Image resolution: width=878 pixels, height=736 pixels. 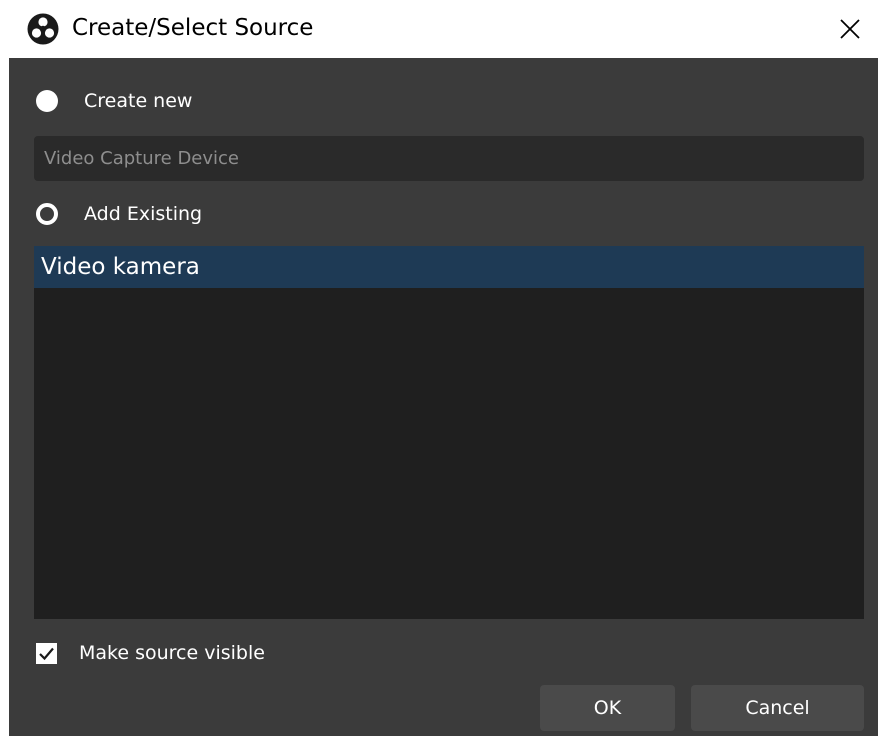 What do you see at coordinates (607, 708) in the screenshot?
I see `ok-button: OK` at bounding box center [607, 708].